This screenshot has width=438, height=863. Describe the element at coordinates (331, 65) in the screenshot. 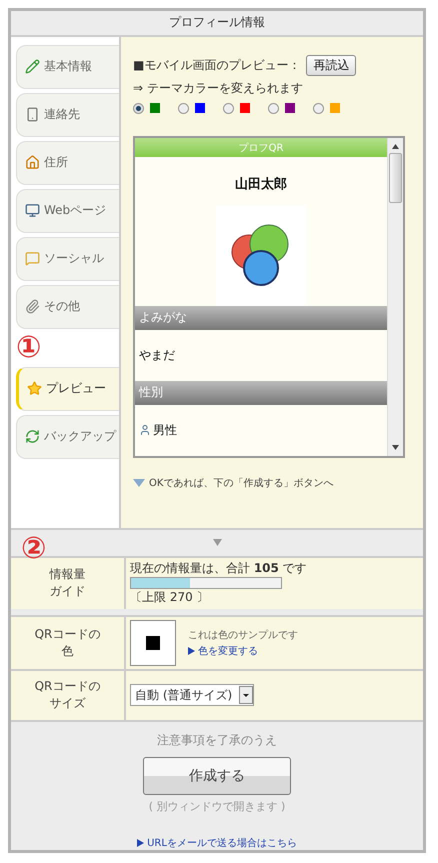

I see `reload-button: 再読込` at that location.